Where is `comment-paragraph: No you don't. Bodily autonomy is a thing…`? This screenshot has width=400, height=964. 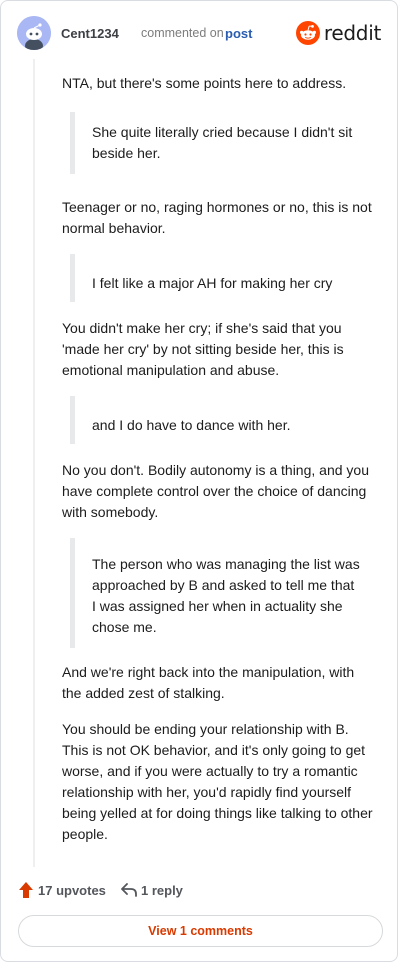 comment-paragraph: No you don't. Bodily autonomy is a thing… is located at coordinates (215, 491).